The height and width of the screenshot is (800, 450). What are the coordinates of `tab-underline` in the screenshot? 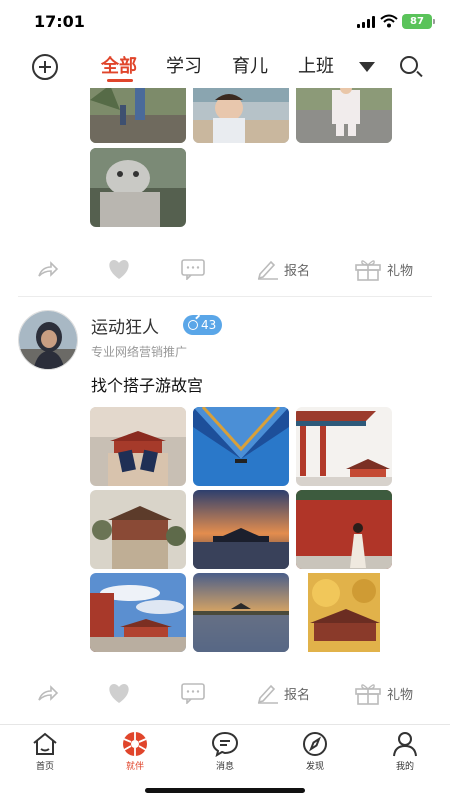 It's located at (120, 80).